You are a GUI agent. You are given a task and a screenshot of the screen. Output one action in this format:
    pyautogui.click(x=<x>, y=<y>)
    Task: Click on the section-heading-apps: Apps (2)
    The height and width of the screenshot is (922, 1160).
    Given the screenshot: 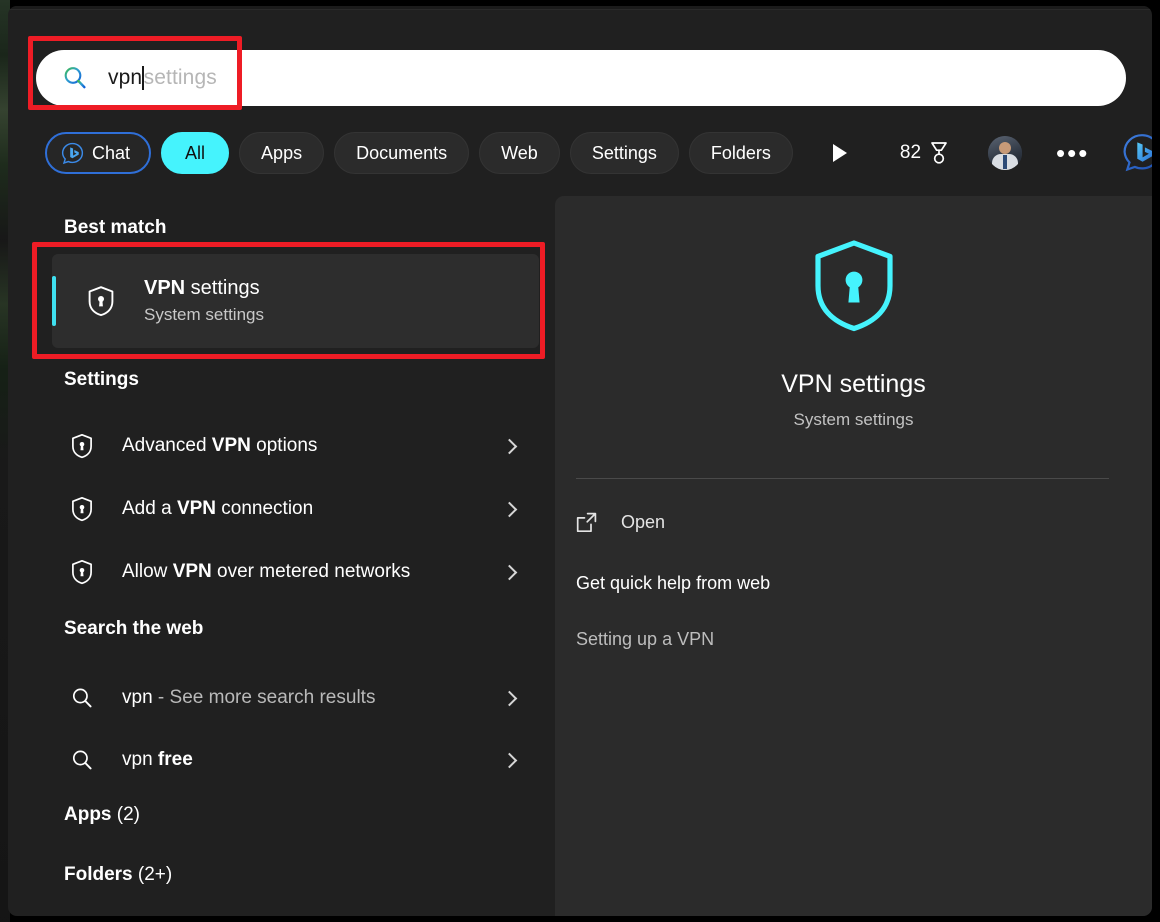 What is the action you would take?
    pyautogui.click(x=74, y=815)
    